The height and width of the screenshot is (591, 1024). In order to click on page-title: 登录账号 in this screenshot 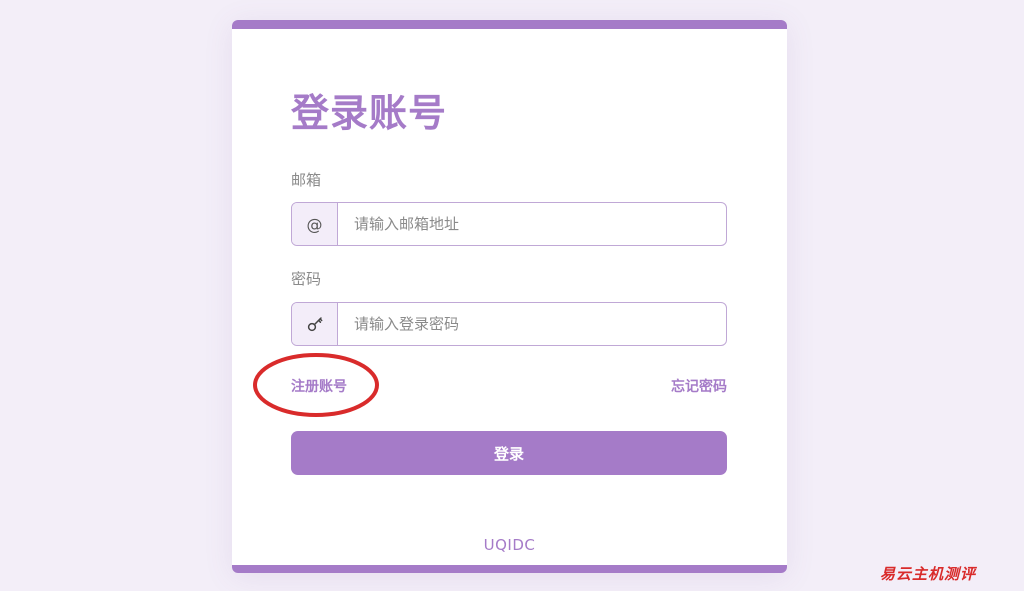, I will do `click(369, 113)`.